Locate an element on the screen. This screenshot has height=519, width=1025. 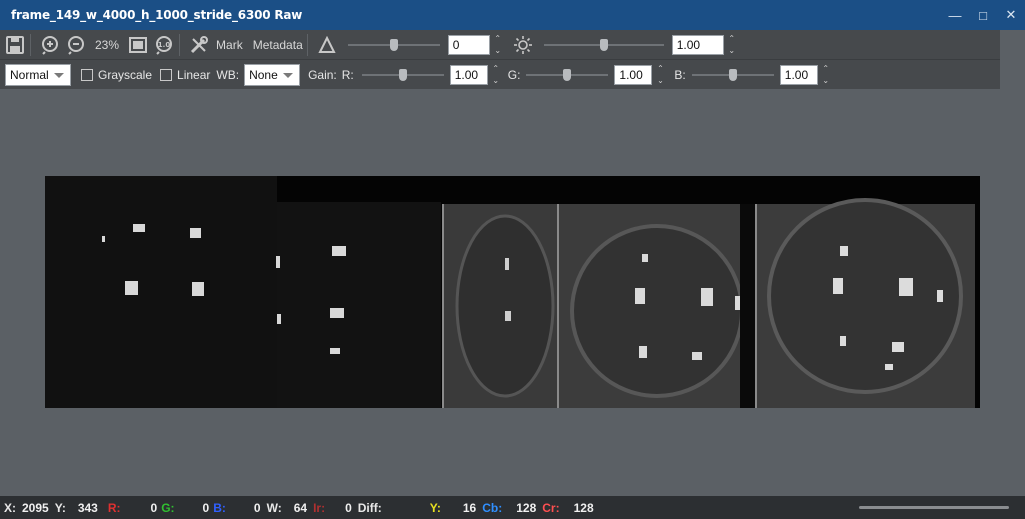
grayscale-label: Grayscale is located at coordinates (125, 74).